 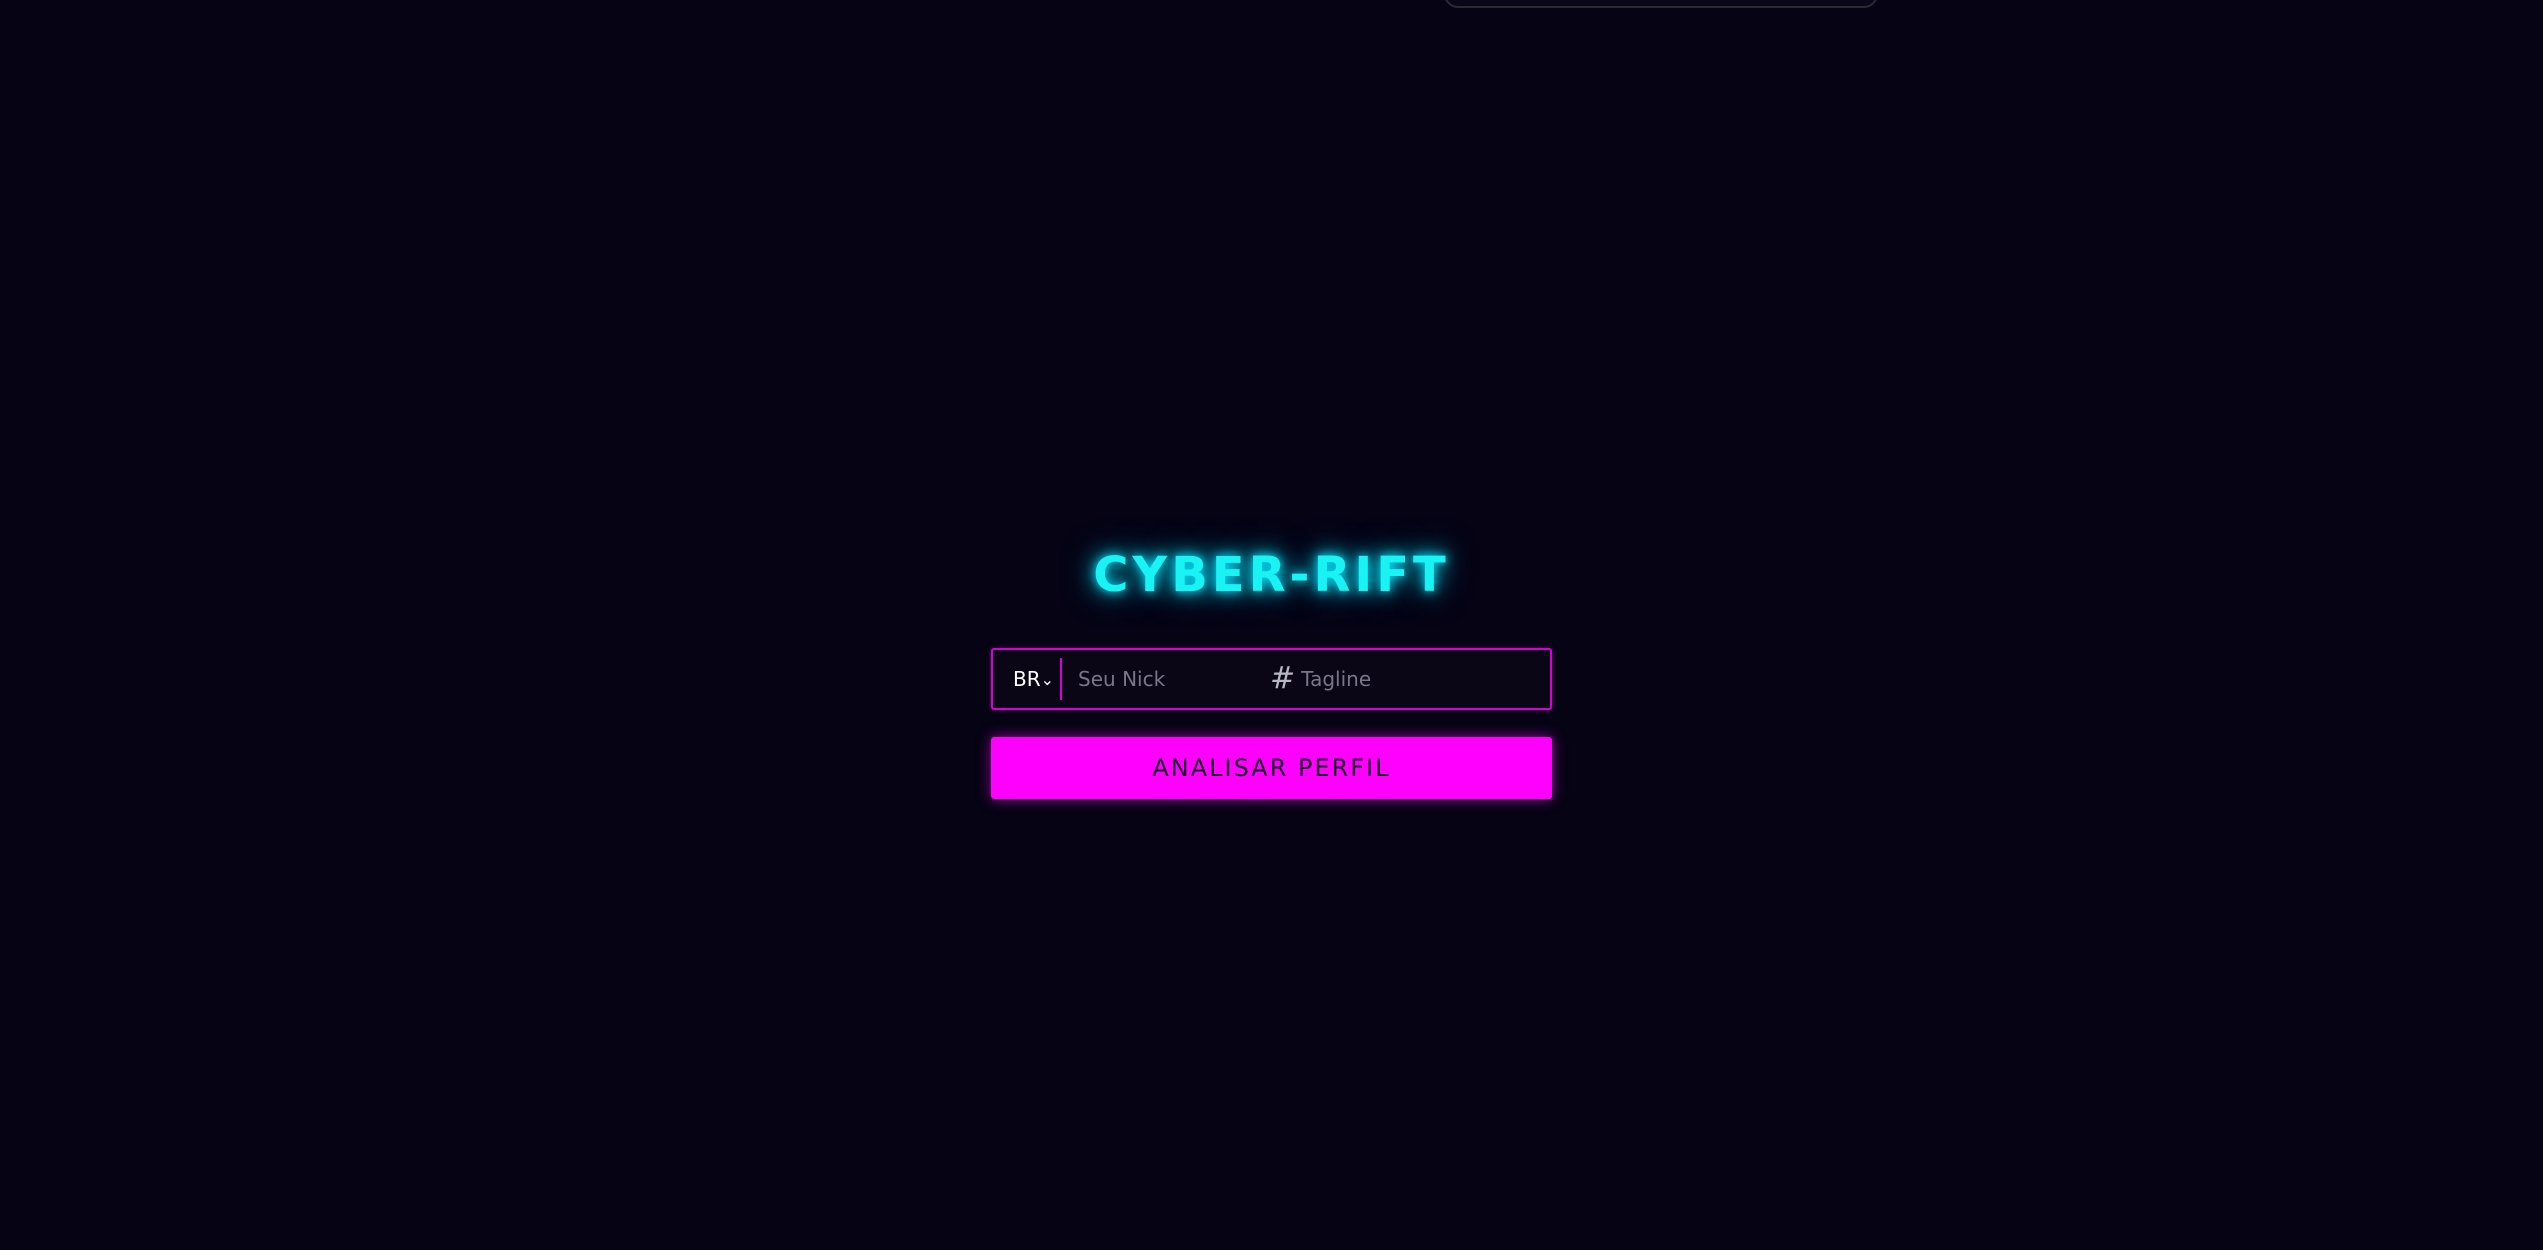 I want to click on analyze-profile-button: ANALISAR PERFIL, so click(x=1271, y=768).